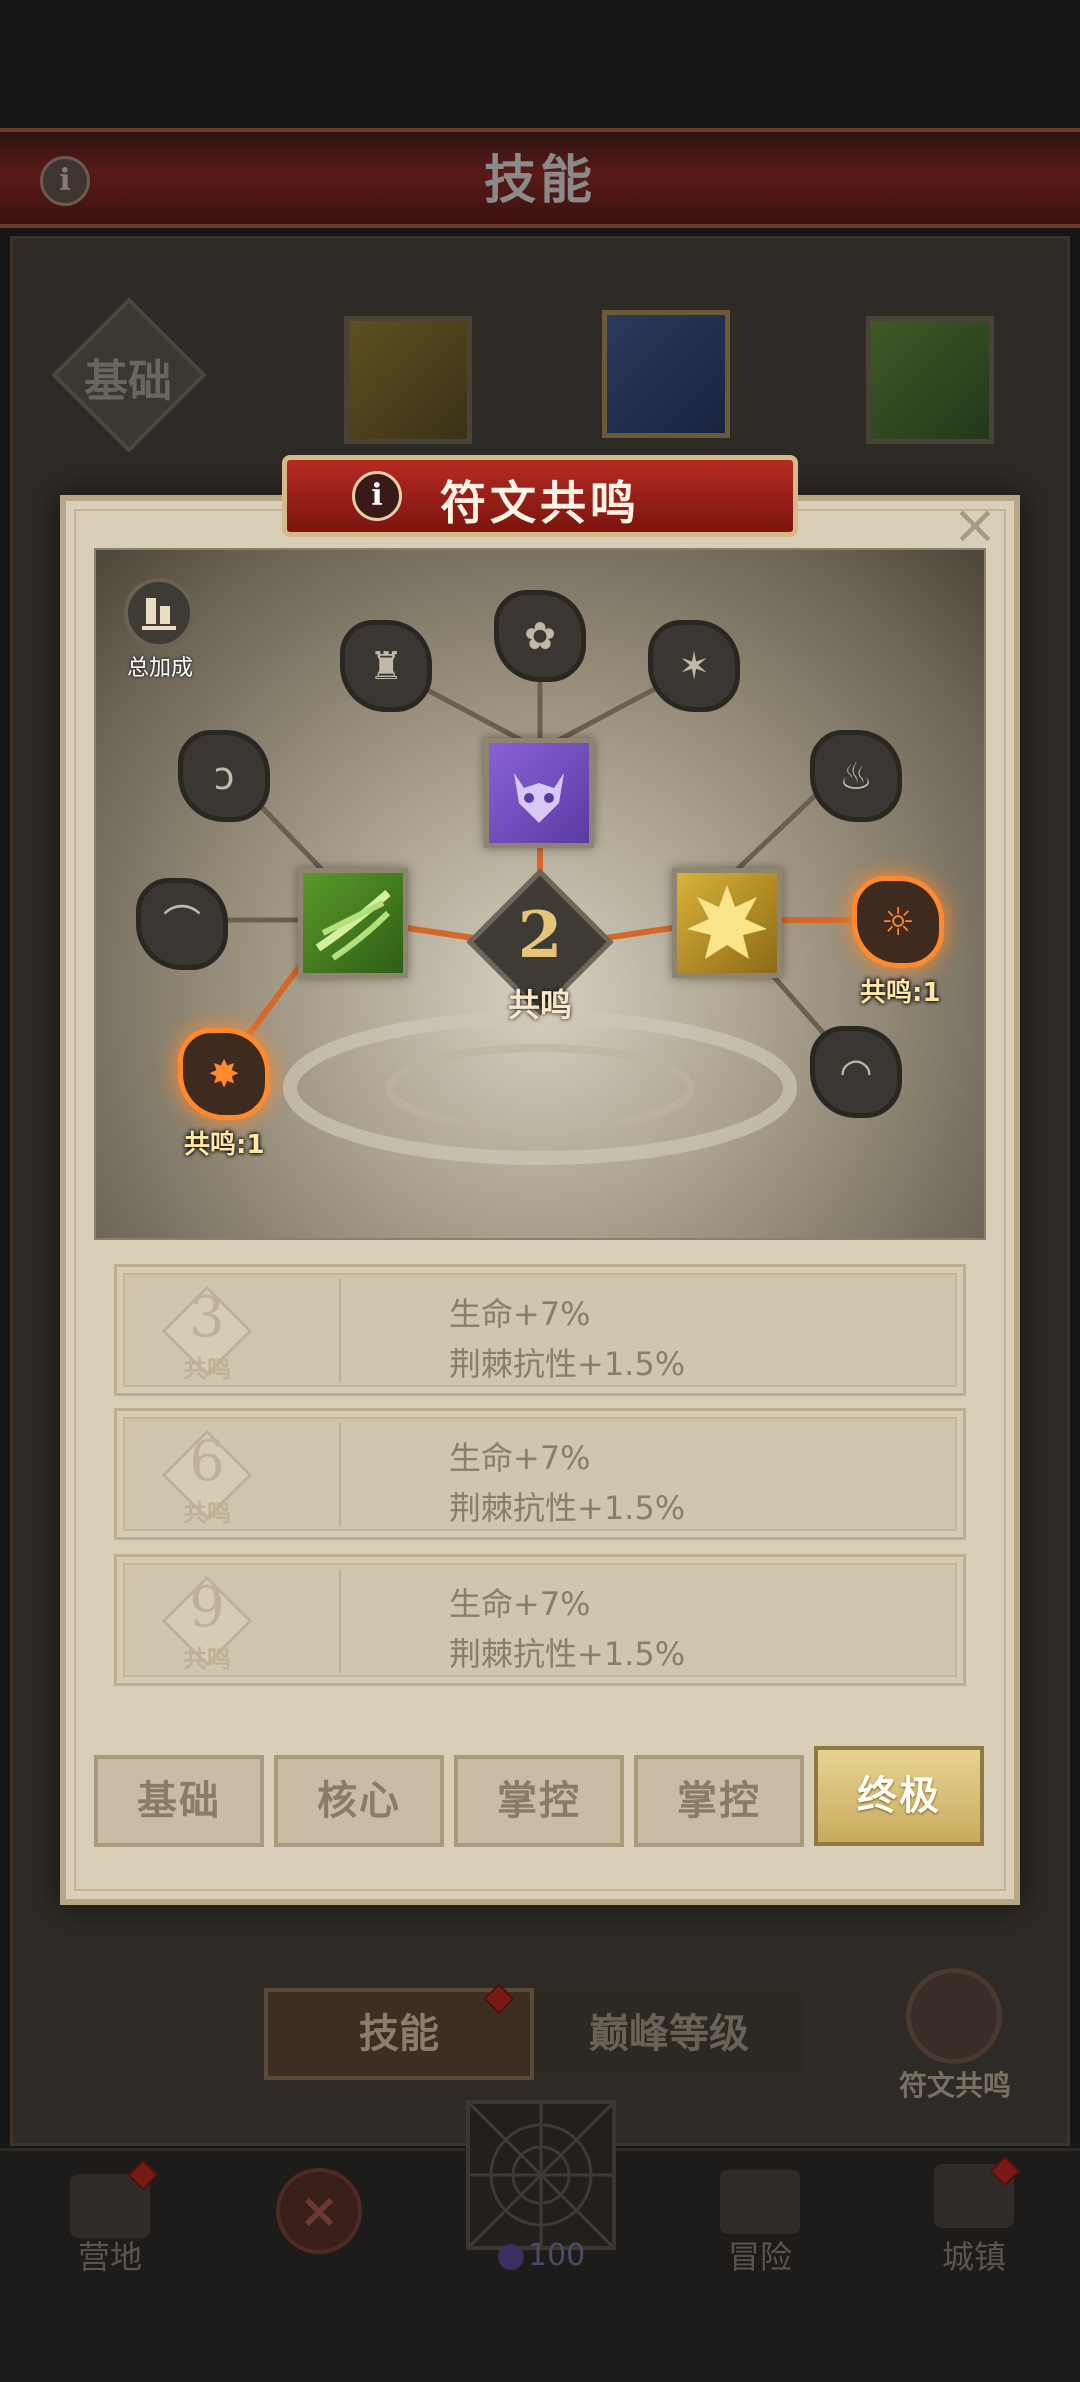 This screenshot has height=2382, width=1080. What do you see at coordinates (207, 1317) in the screenshot?
I see `tier-number: 3` at bounding box center [207, 1317].